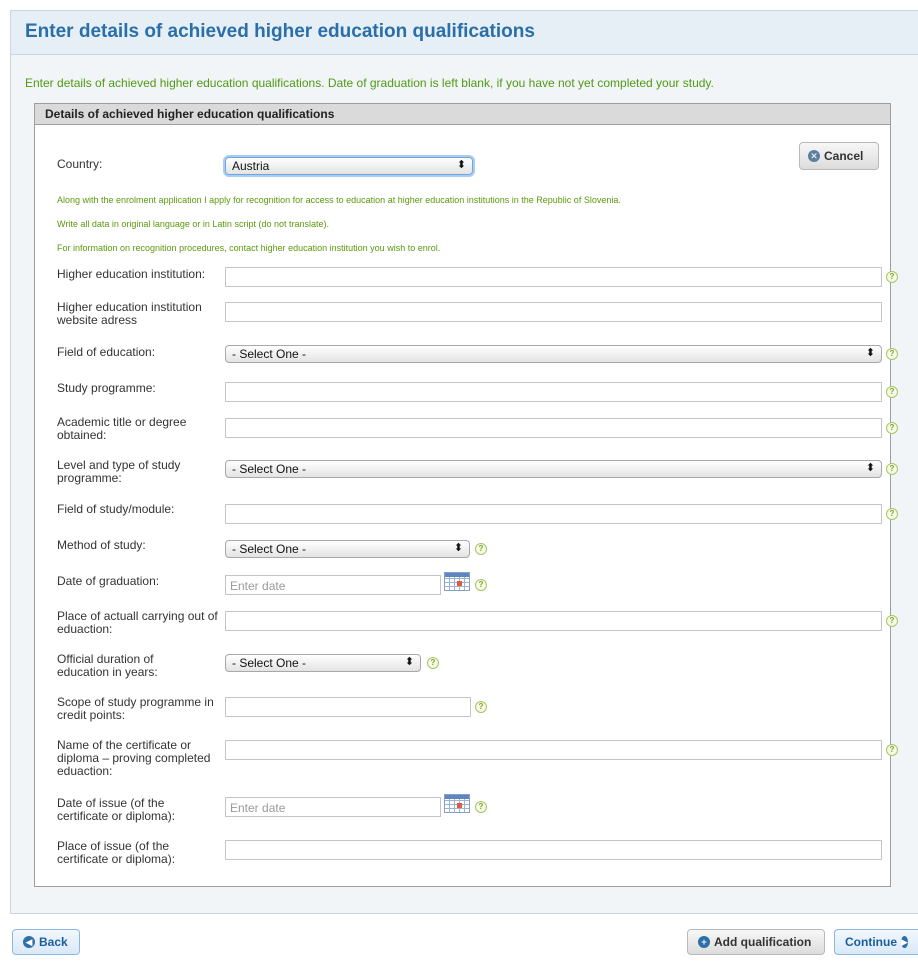 The image size is (918, 962). Describe the element at coordinates (251, 166) in the screenshot. I see `country-value: Austria` at that location.